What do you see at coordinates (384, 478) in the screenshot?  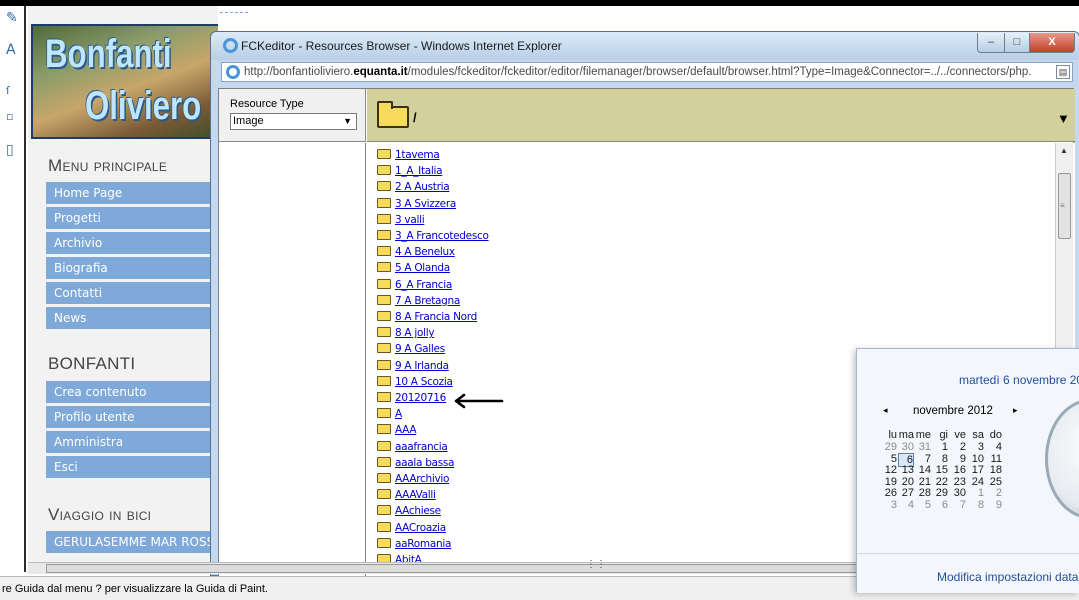 I see `folder-icon` at bounding box center [384, 478].